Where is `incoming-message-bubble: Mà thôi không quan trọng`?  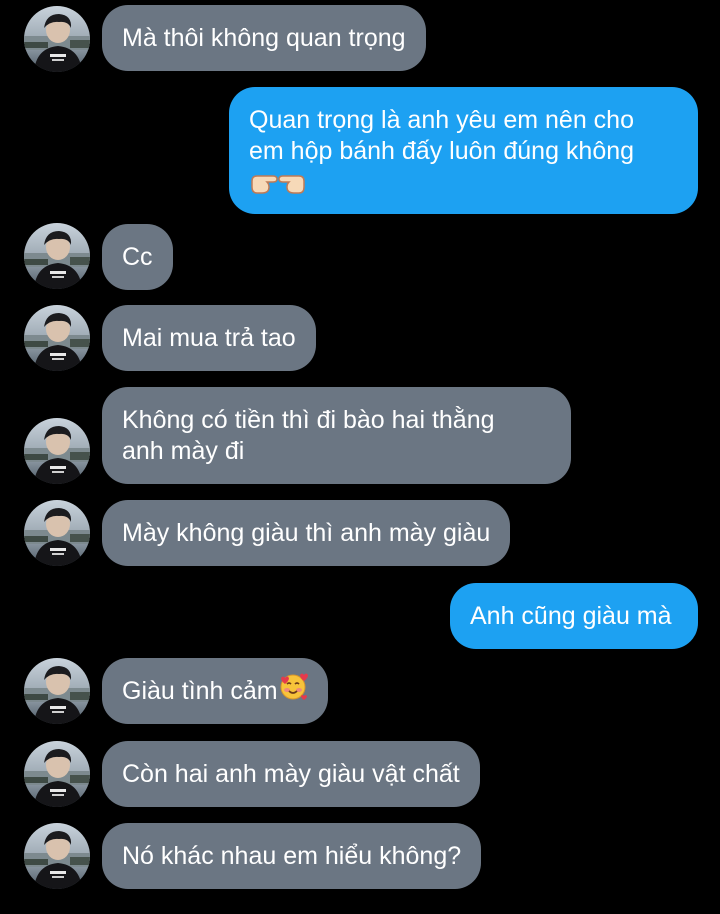
incoming-message-bubble: Mà thôi không quan trọng is located at coordinates (264, 38).